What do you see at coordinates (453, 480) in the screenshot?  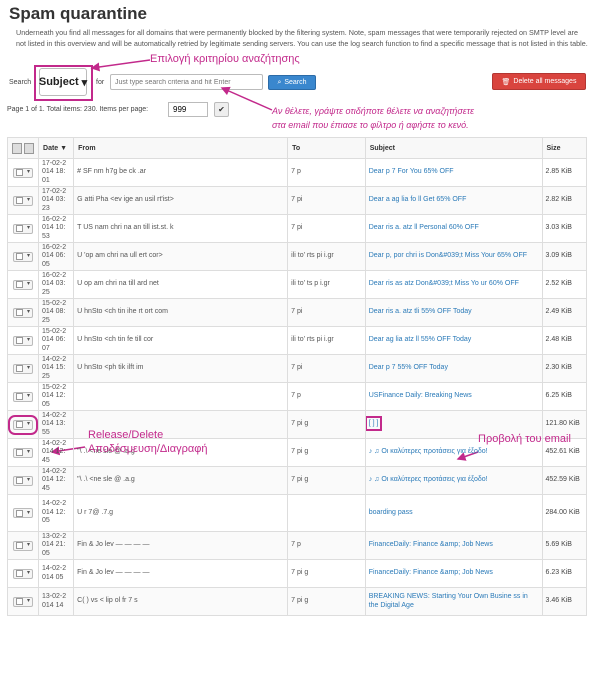 I see `subject-link: ♪ ♫ Οι καλύτερες προτάσεις για έξοδο!` at bounding box center [453, 480].